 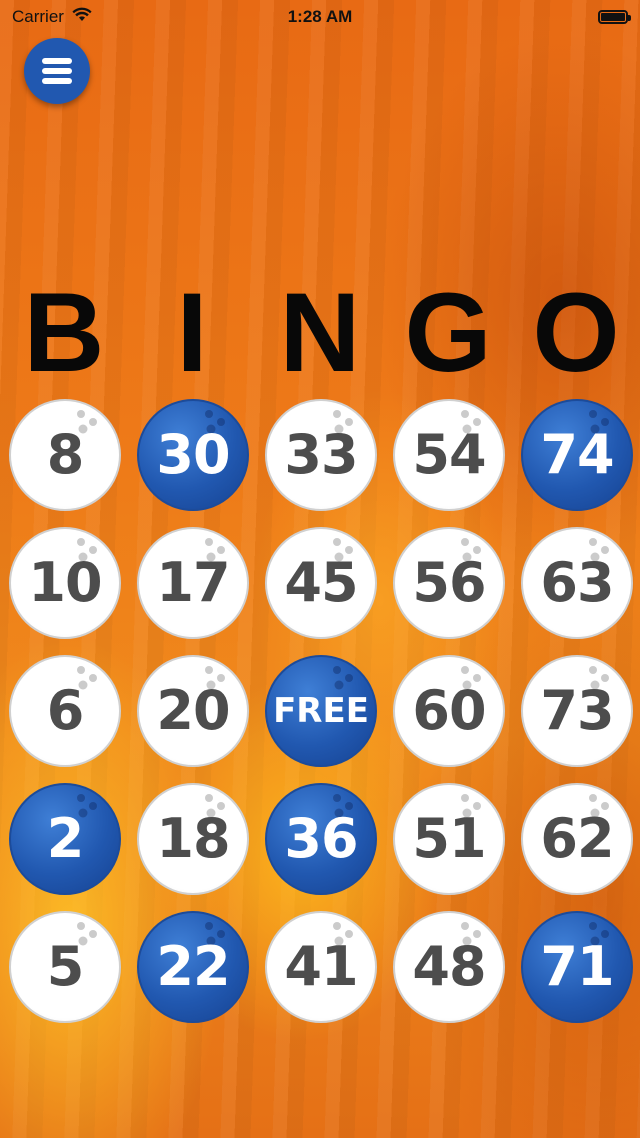 I want to click on hamburger-menu-icon, so click(x=57, y=71).